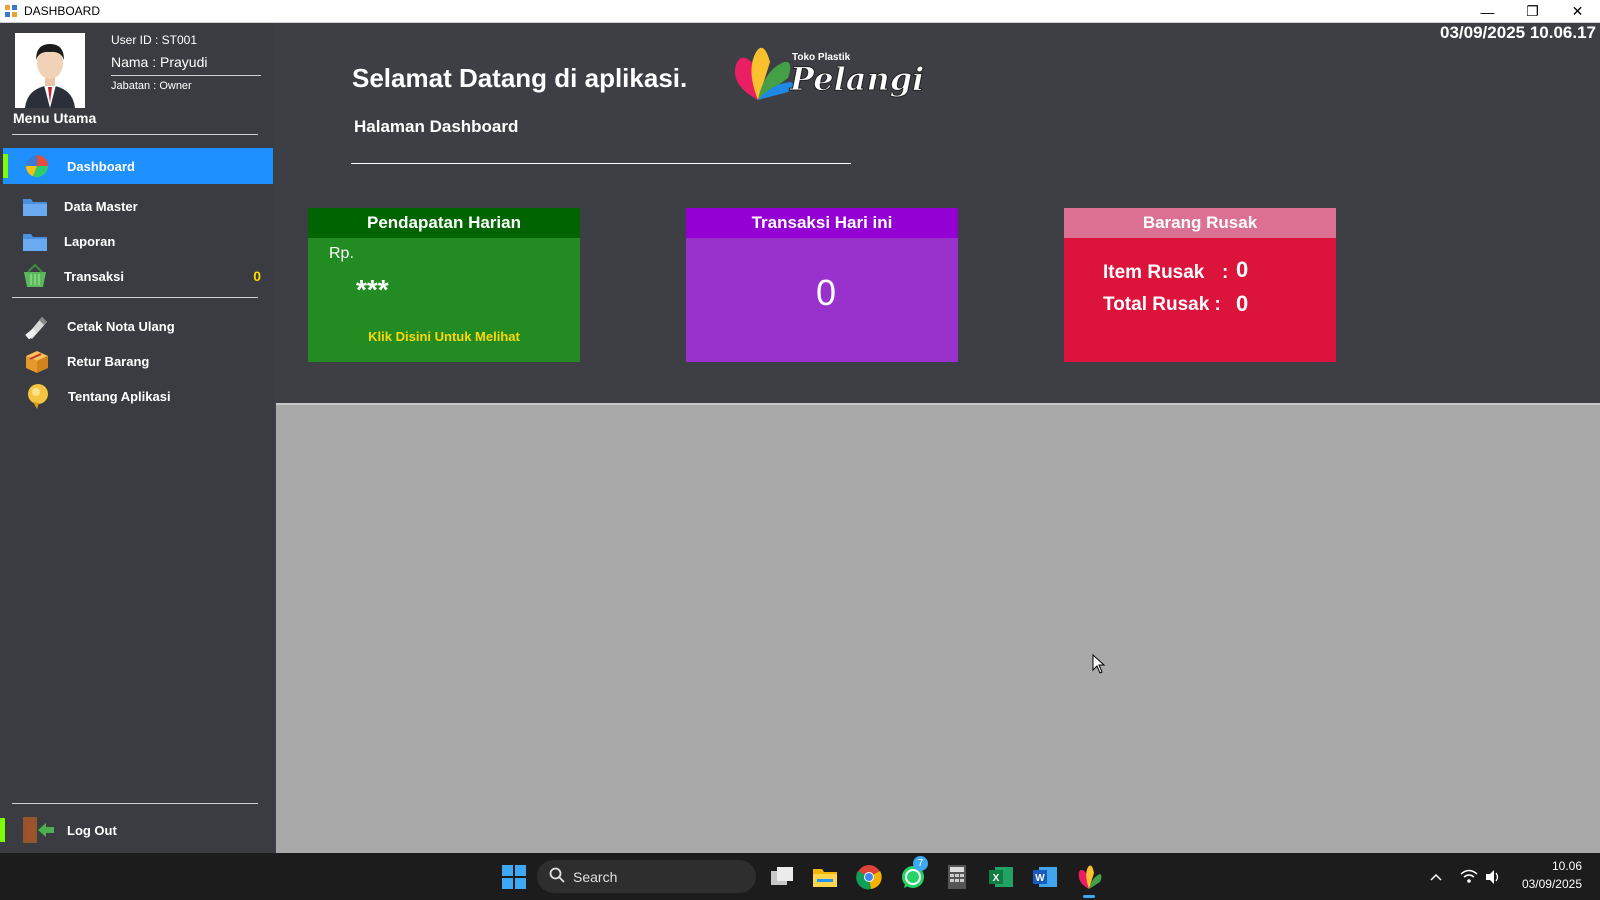 Image resolution: width=1600 pixels, height=900 pixels. I want to click on running-indicator, so click(1089, 896).